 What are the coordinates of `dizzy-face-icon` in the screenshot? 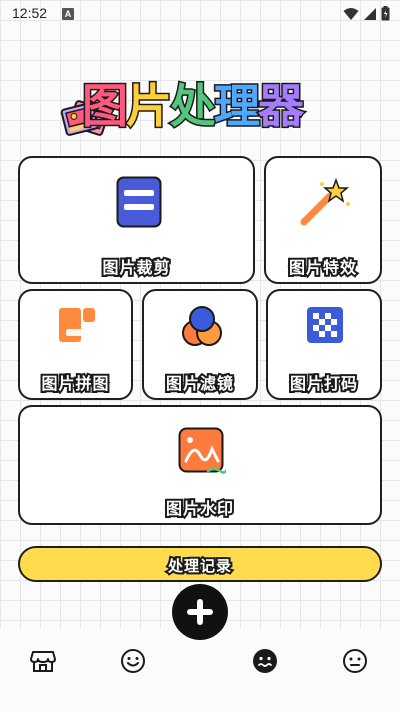 It's located at (265, 661).